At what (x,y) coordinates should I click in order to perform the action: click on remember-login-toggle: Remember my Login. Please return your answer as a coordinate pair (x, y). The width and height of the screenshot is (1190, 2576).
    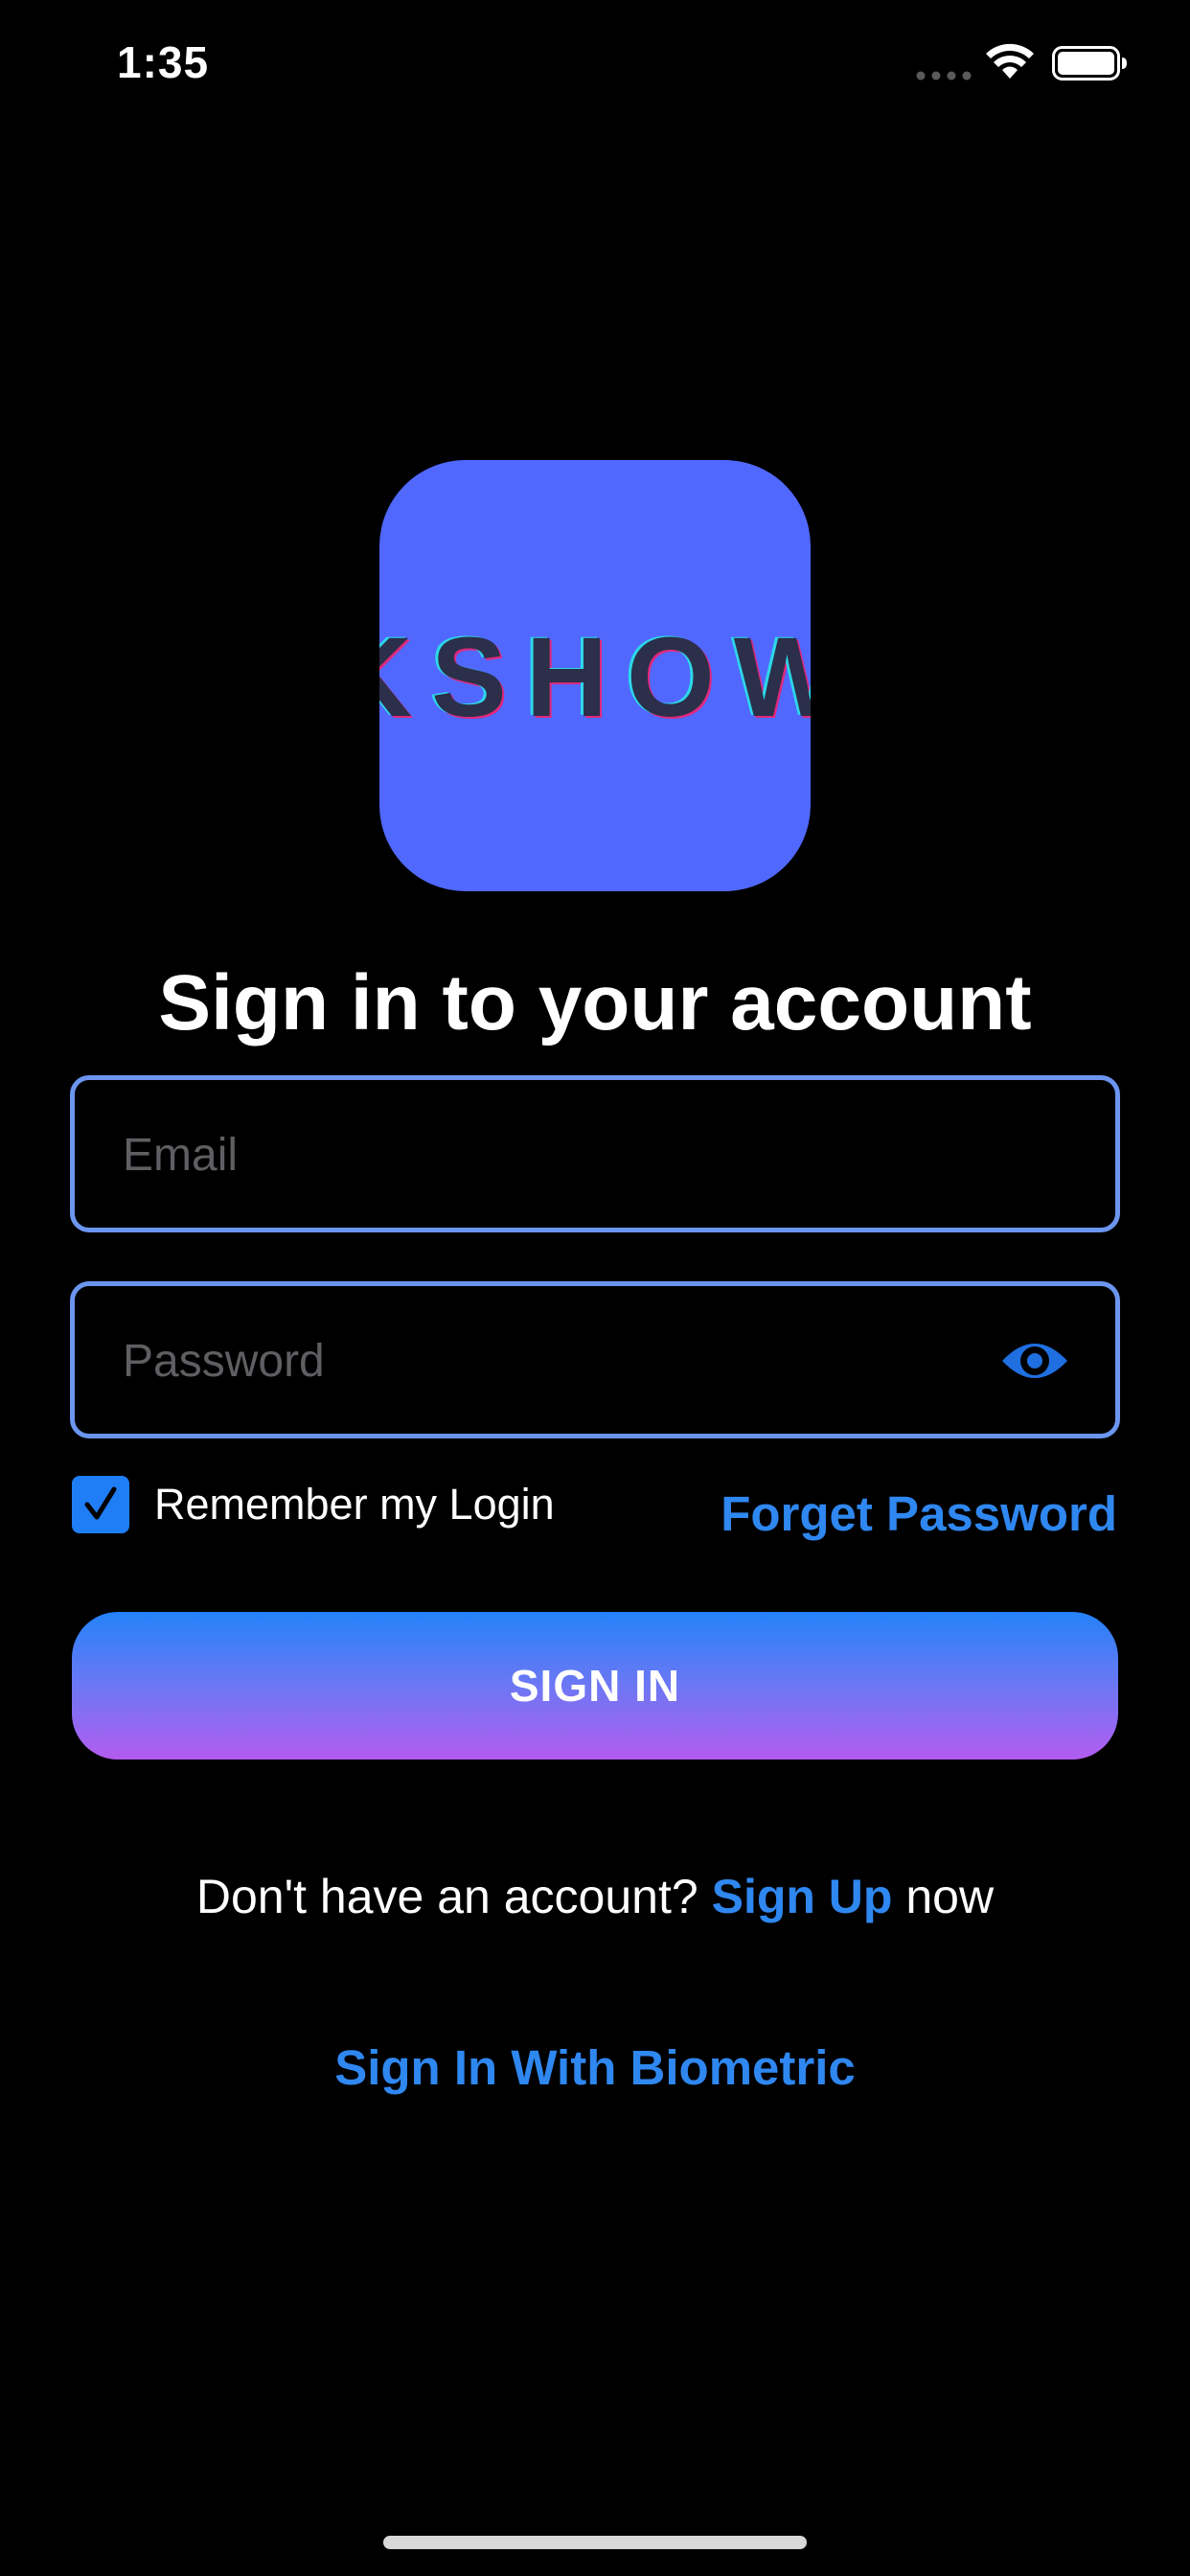
    Looking at the image, I should click on (313, 1504).